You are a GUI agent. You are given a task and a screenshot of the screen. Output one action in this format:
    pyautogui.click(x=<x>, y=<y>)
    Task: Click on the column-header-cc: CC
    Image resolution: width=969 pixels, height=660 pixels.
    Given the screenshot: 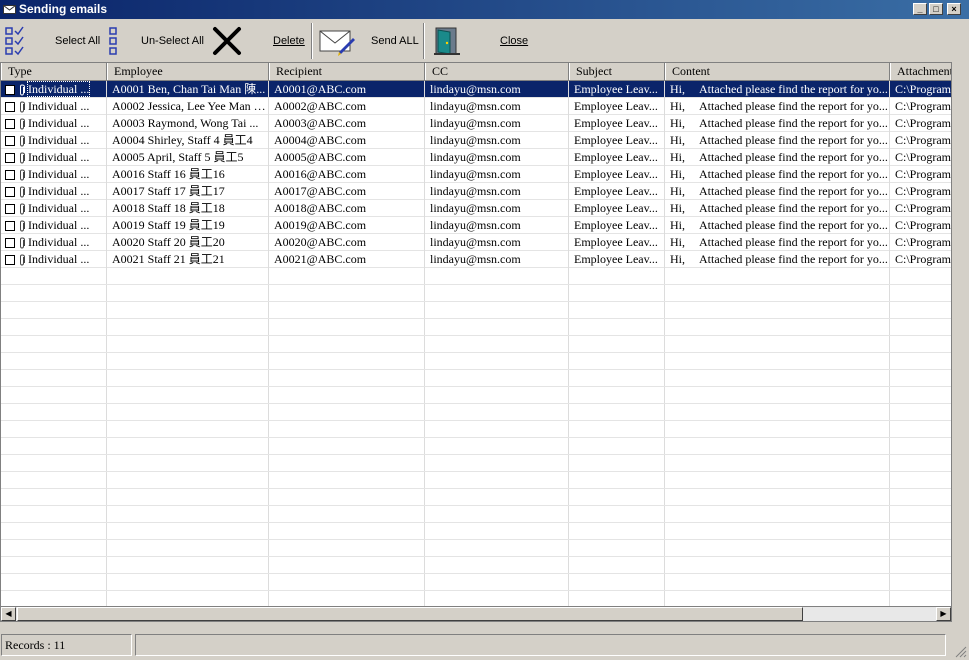 What is the action you would take?
    pyautogui.click(x=497, y=71)
    